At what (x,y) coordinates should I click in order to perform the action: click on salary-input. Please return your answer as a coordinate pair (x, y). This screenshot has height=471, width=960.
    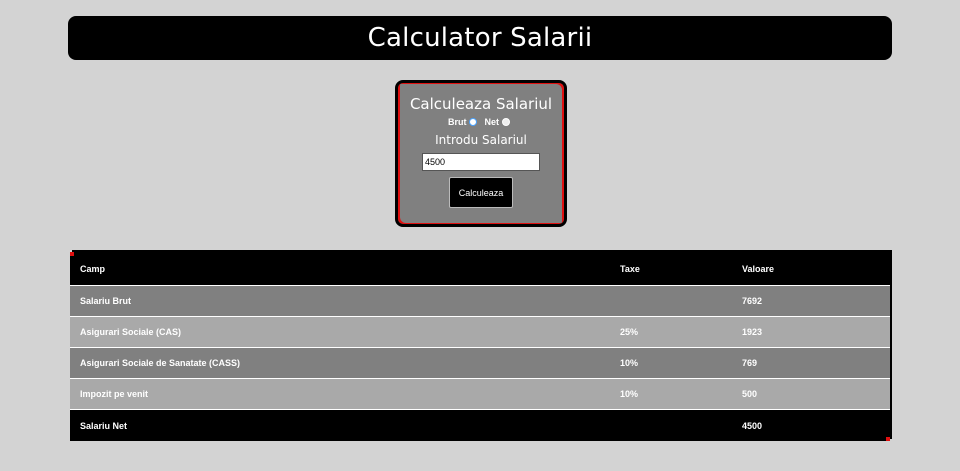
    Looking at the image, I should click on (481, 162).